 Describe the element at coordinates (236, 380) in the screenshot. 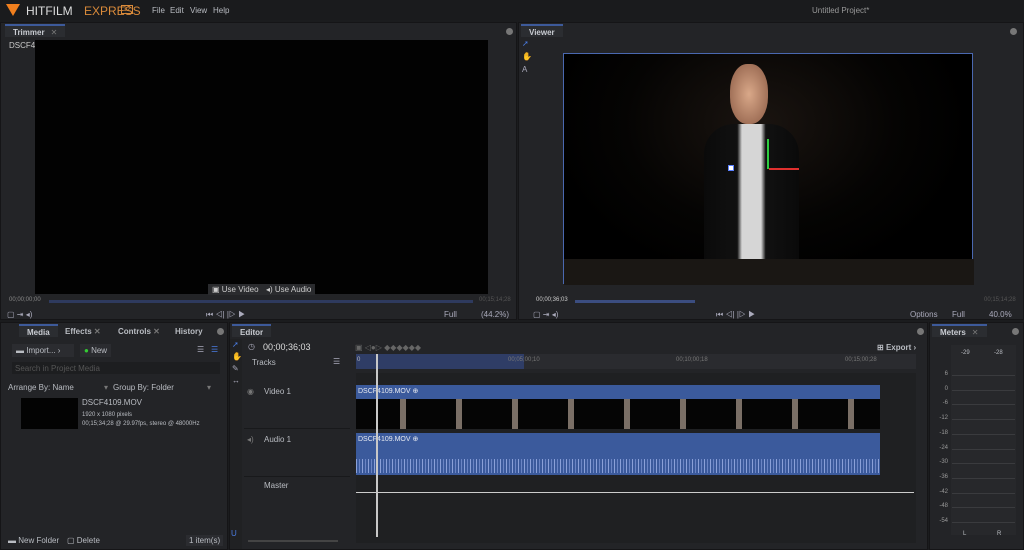

I see `slip-tool-icon: ↔` at that location.